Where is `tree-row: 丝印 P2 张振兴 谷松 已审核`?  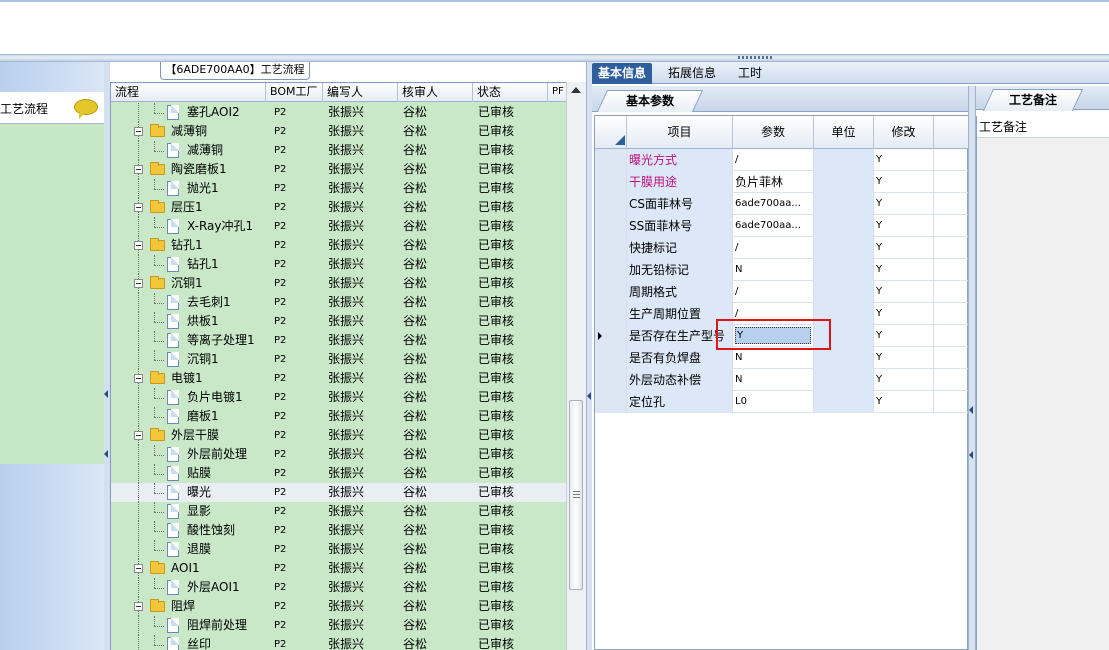
tree-row: 丝印 P2 张振兴 谷松 已审核 is located at coordinates (339, 642).